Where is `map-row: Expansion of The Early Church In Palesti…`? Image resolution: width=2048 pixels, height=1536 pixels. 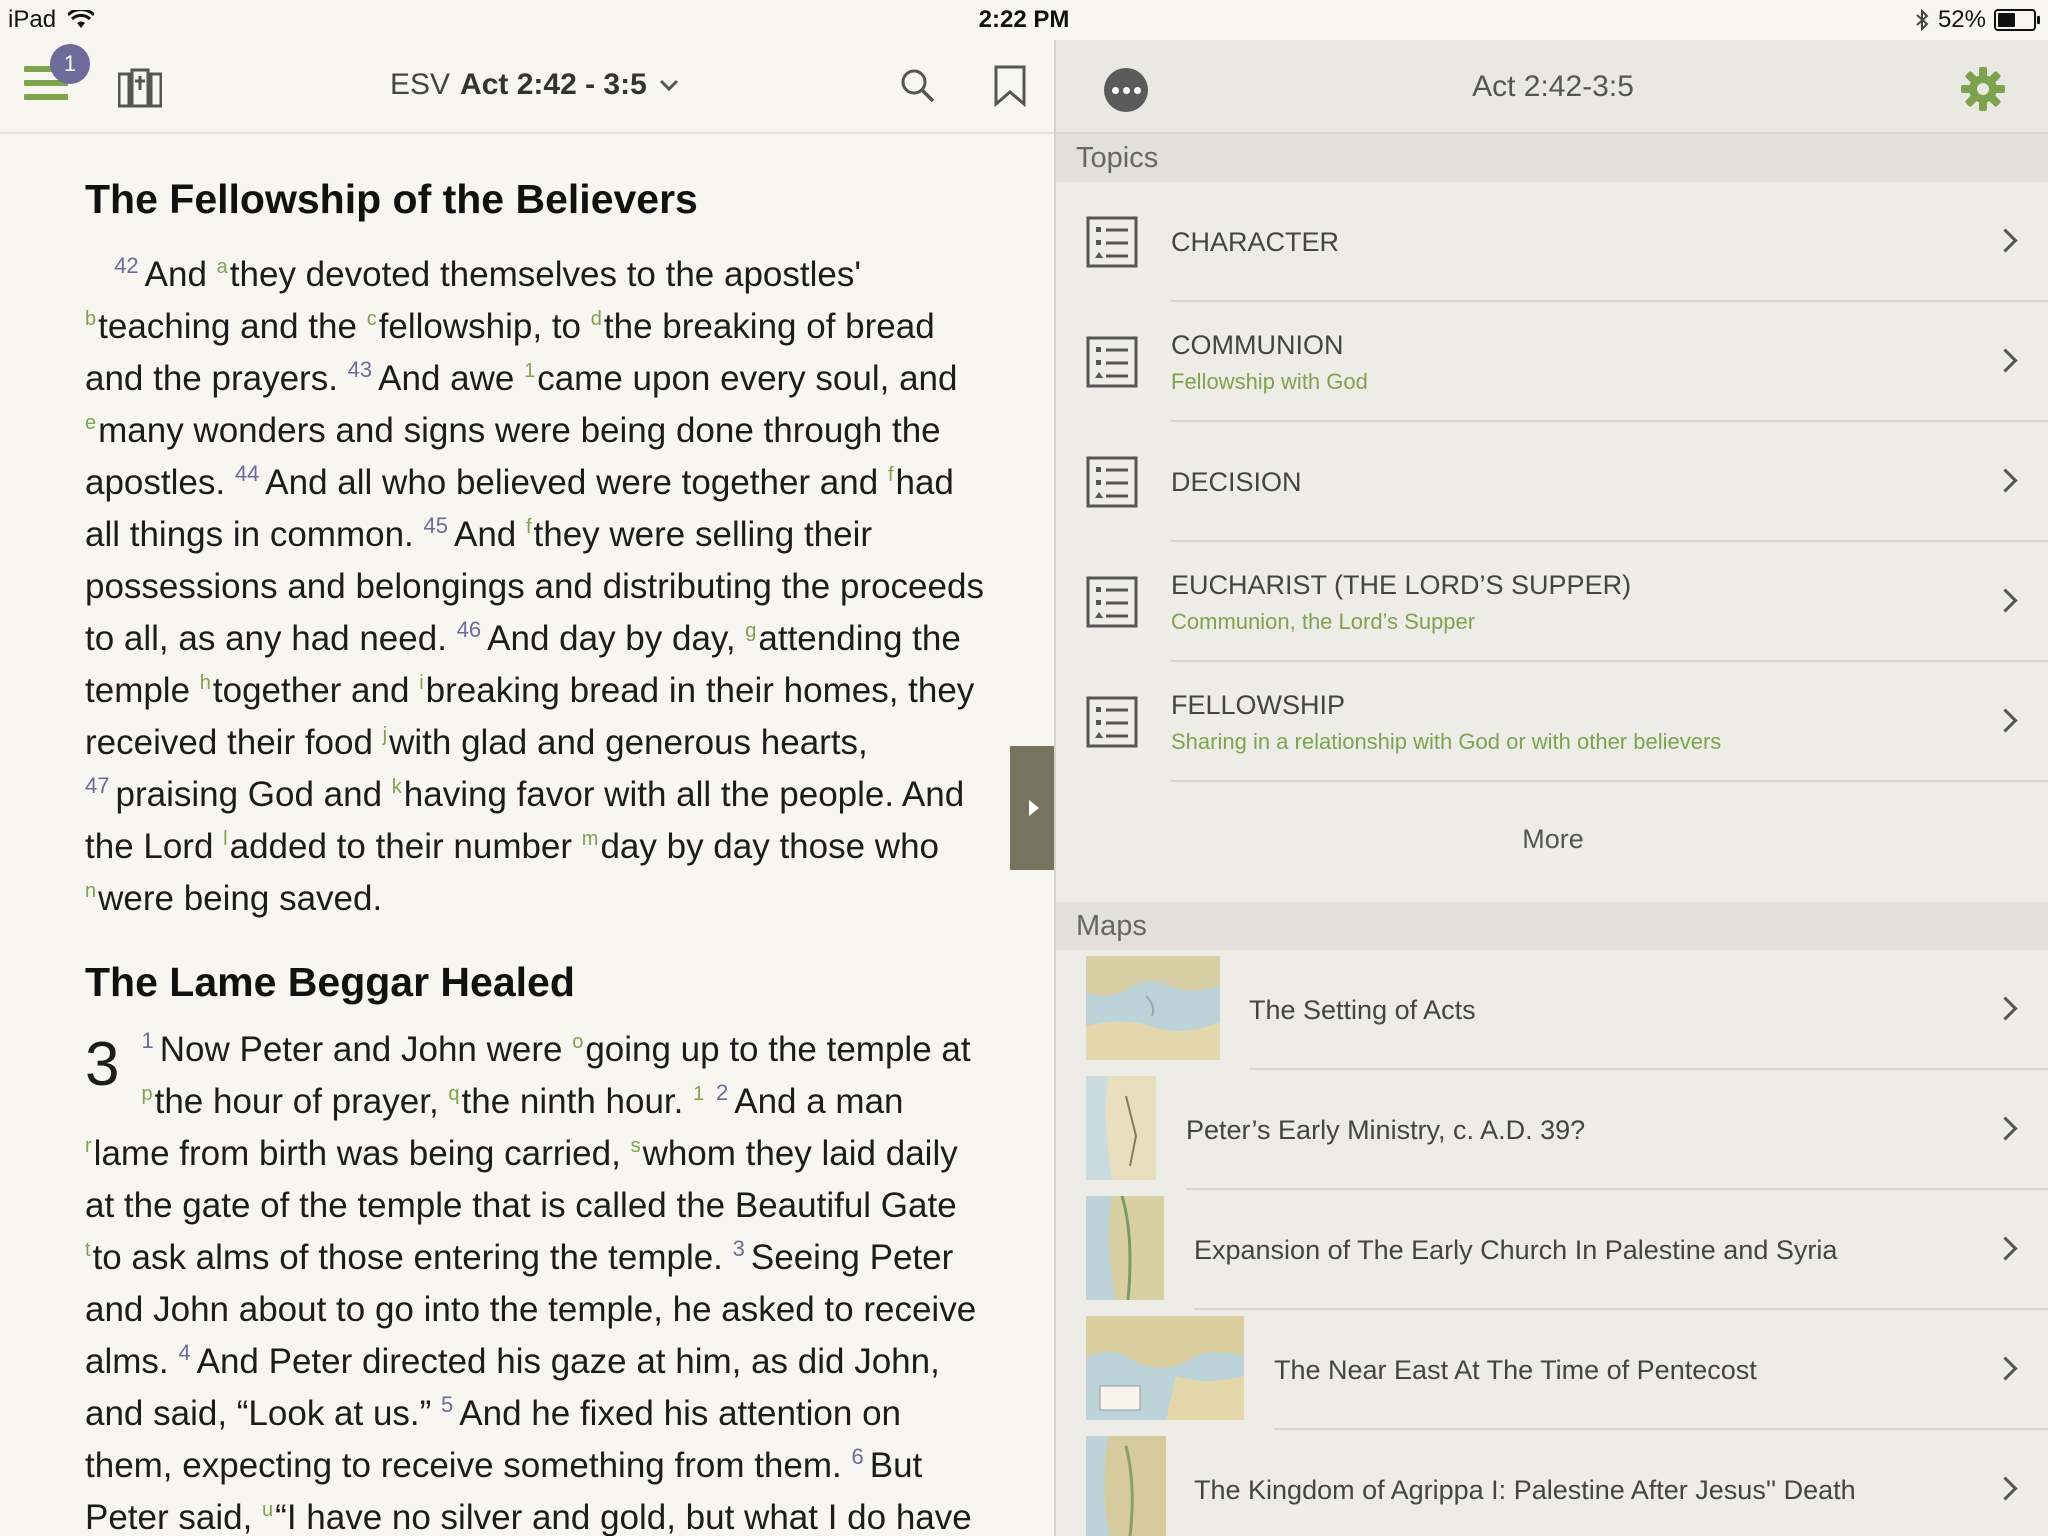 map-row: Expansion of The Early Church In Palesti… is located at coordinates (1552, 1250).